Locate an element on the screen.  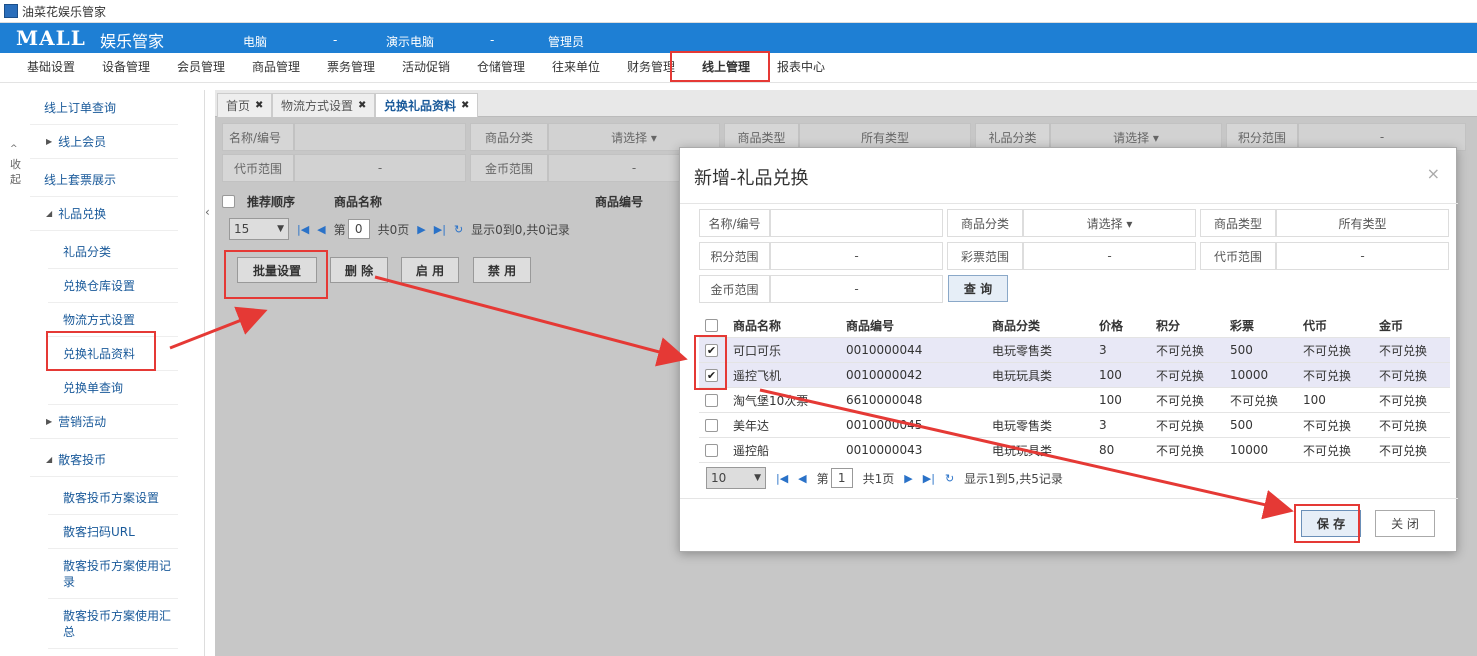
delete-button: 删 除 is located at coordinates (359, 270).